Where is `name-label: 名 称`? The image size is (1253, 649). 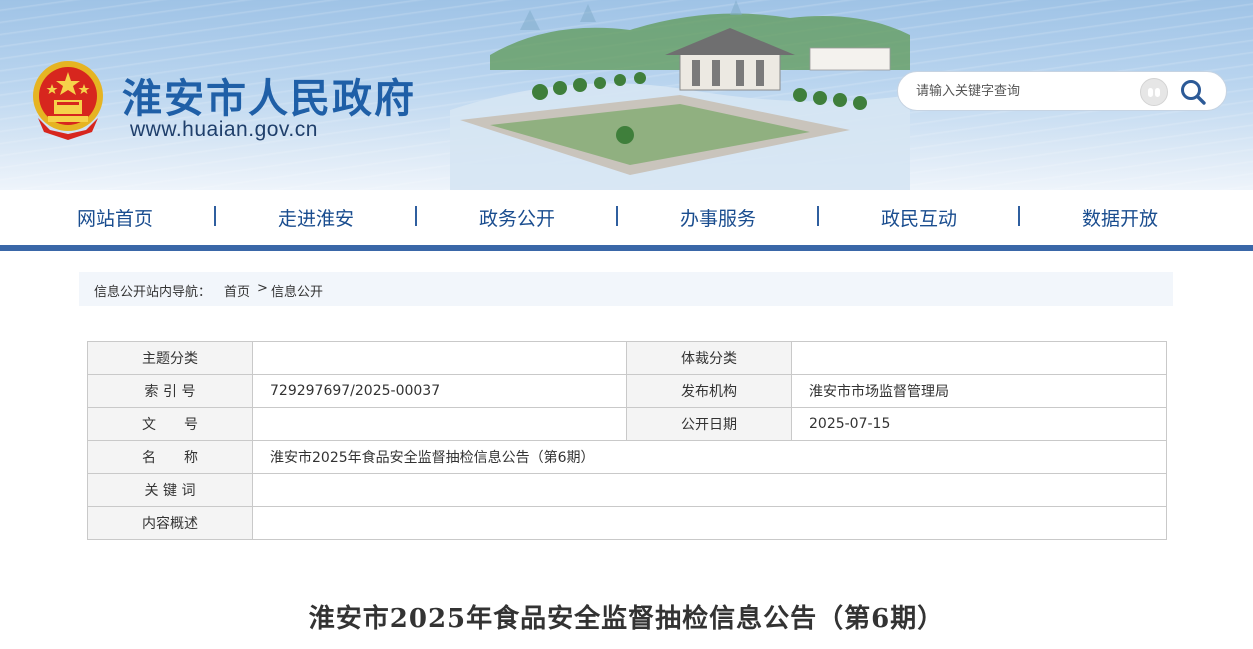 name-label: 名 称 is located at coordinates (170, 457).